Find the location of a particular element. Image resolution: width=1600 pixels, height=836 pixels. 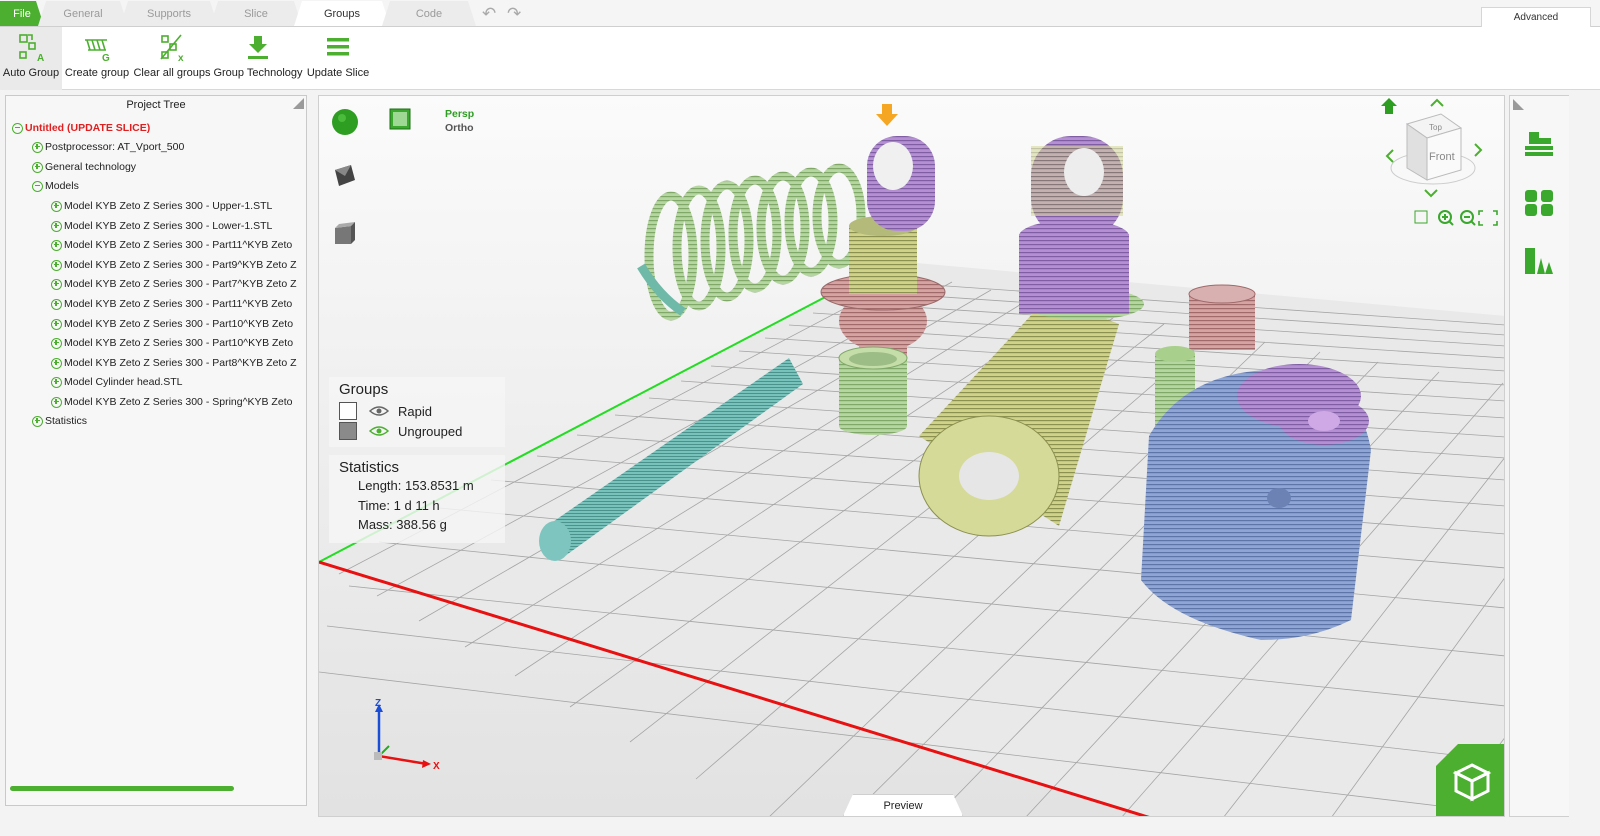

zoom-controls is located at coordinates (1458, 218).